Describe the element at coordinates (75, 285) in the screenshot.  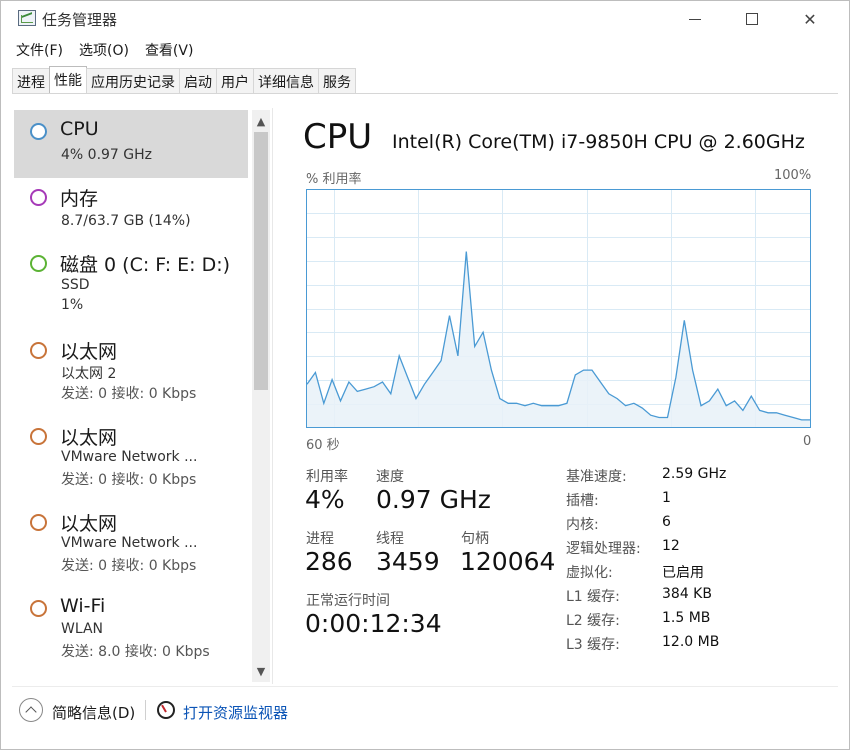
I see `resource-sub: SSD` at that location.